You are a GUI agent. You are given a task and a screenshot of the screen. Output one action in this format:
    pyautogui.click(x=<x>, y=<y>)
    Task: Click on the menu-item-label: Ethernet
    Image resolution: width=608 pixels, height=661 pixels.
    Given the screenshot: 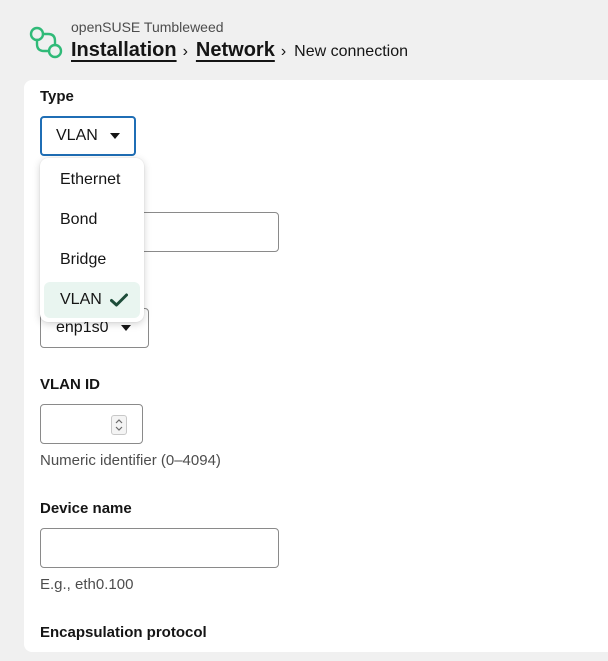 What is the action you would take?
    pyautogui.click(x=90, y=179)
    